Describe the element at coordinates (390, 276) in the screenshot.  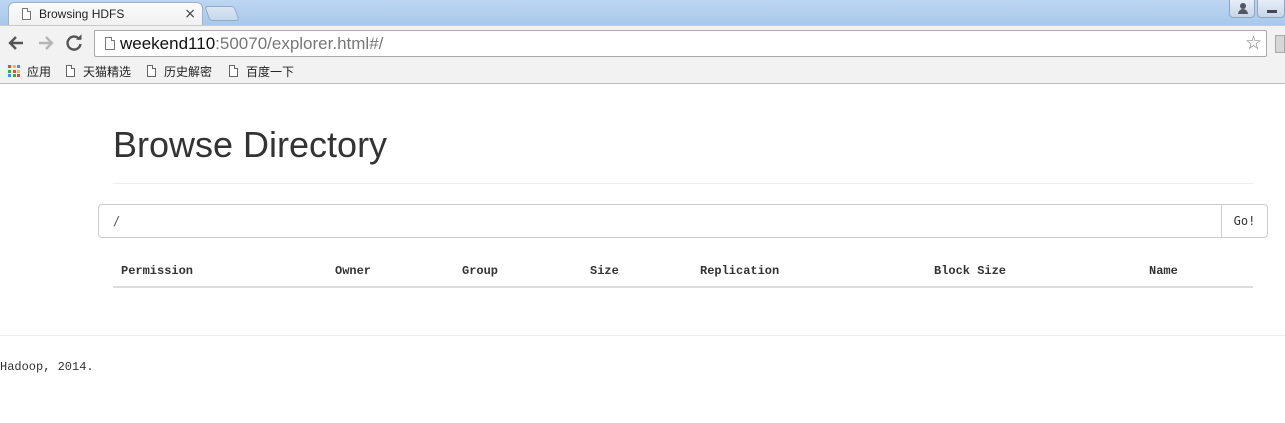
I see `column-header-owner: Owner` at that location.